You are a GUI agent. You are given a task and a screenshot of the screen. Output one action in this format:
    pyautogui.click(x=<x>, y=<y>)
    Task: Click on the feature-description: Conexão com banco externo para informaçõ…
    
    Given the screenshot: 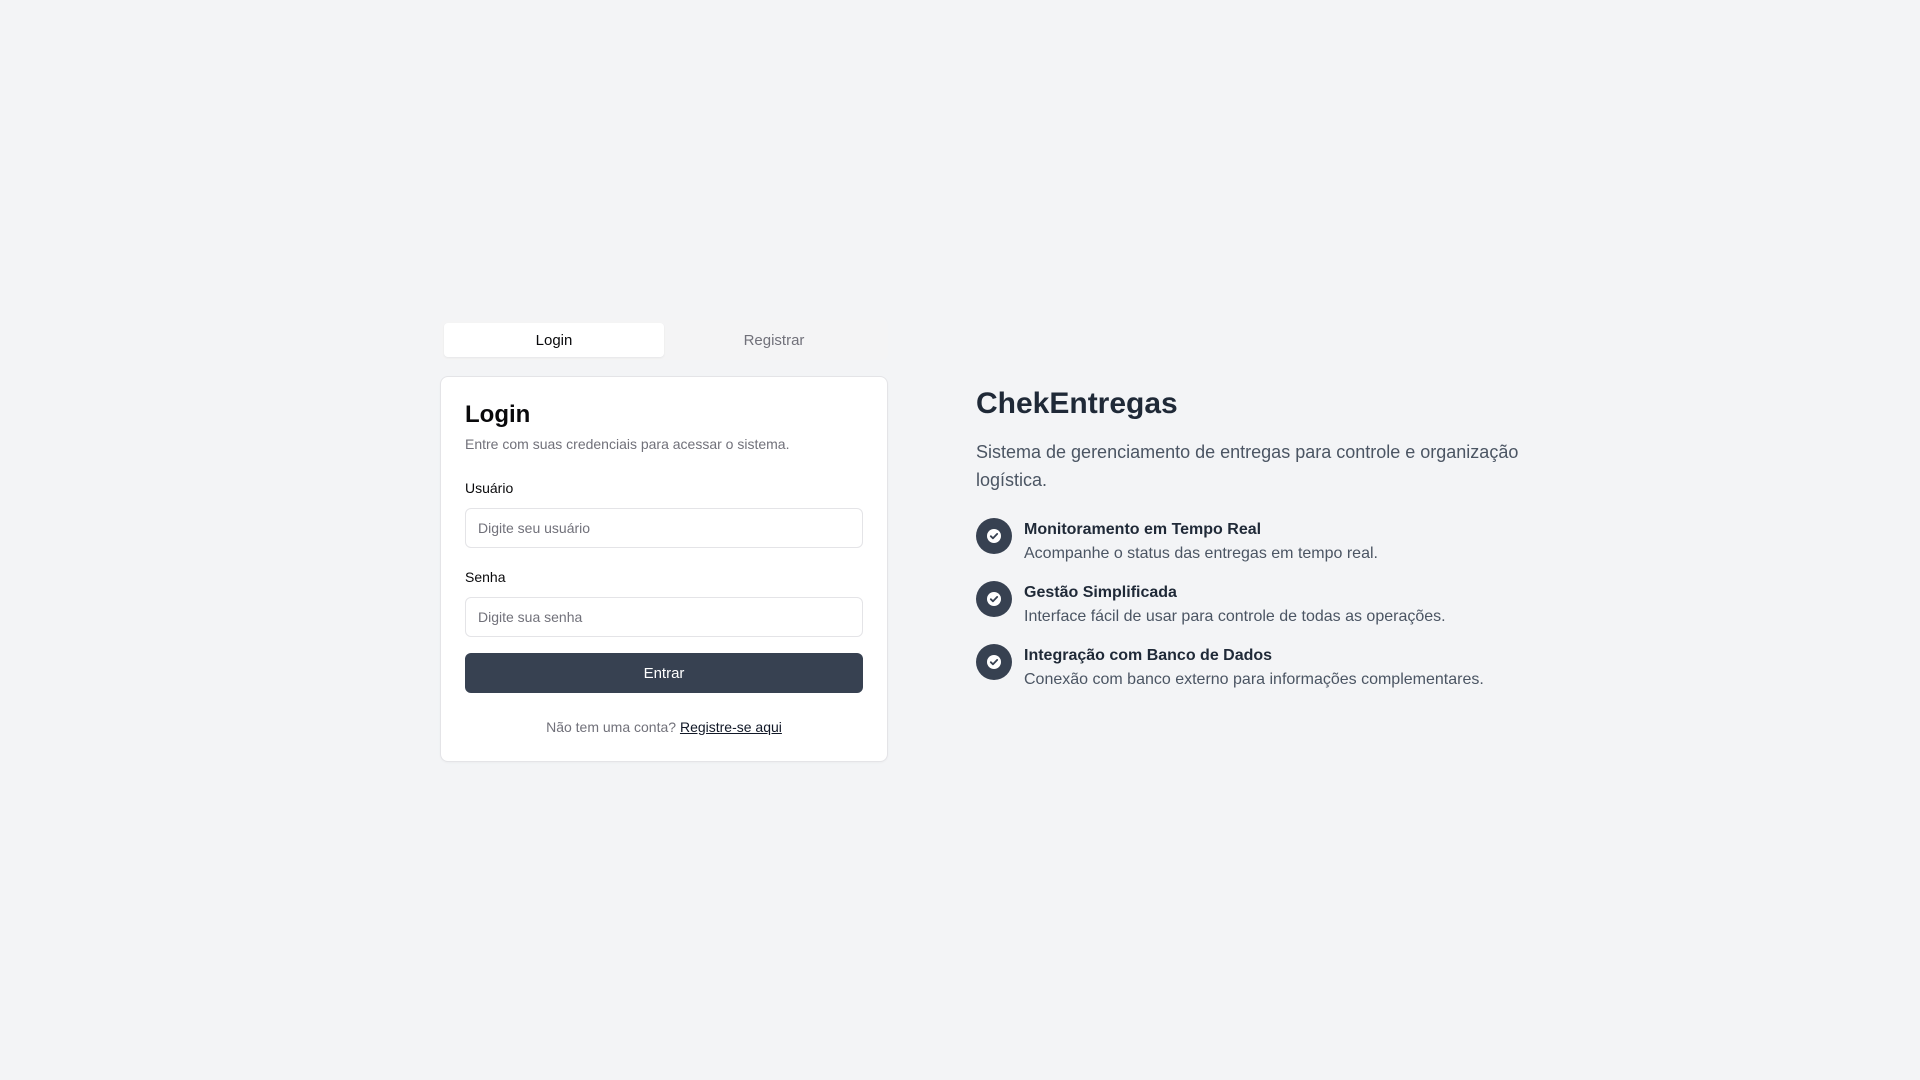 What is the action you would take?
    pyautogui.click(x=1254, y=679)
    